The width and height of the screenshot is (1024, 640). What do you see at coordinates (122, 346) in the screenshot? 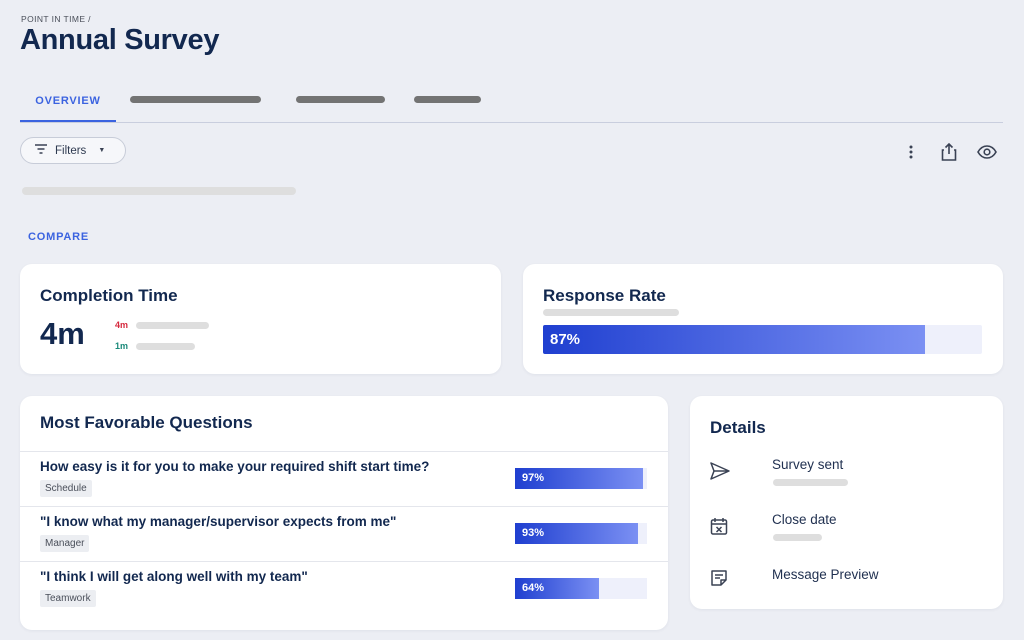
I see `comparison-value-low: 1m` at bounding box center [122, 346].